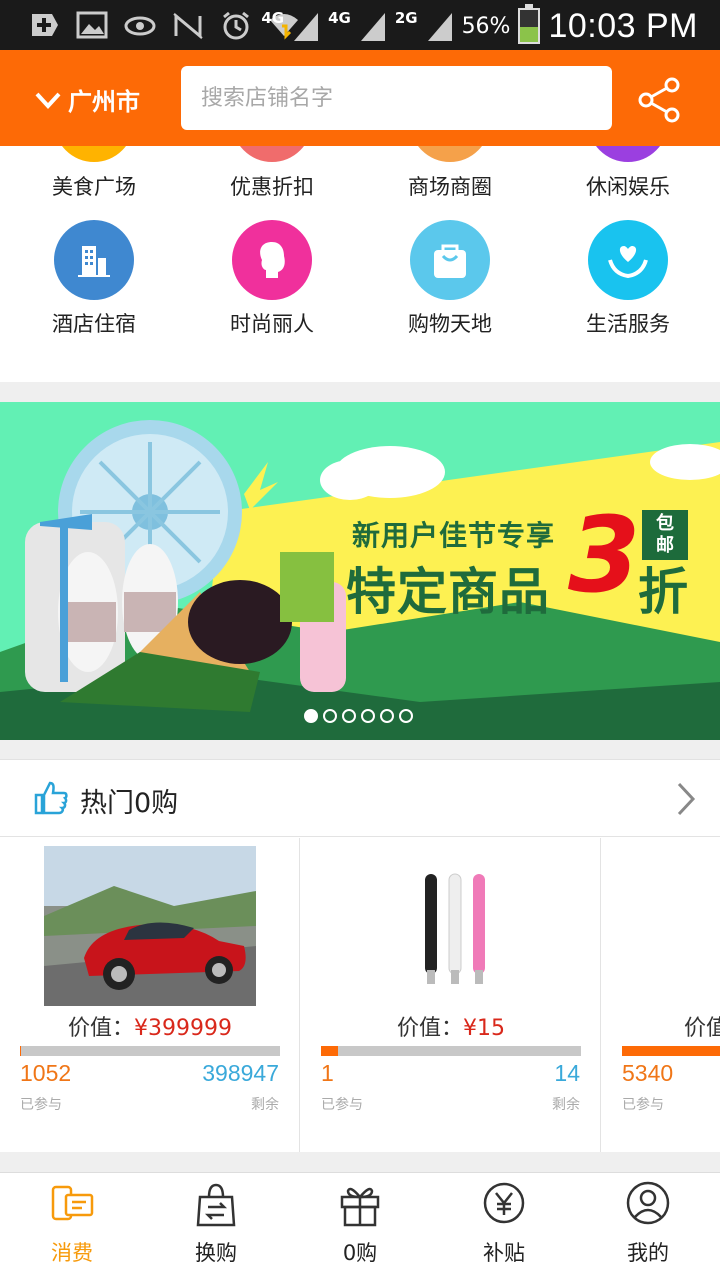 Image resolution: width=720 pixels, height=1280 pixels. I want to click on product-card: 价值 5340 已参与, so click(661, 995).